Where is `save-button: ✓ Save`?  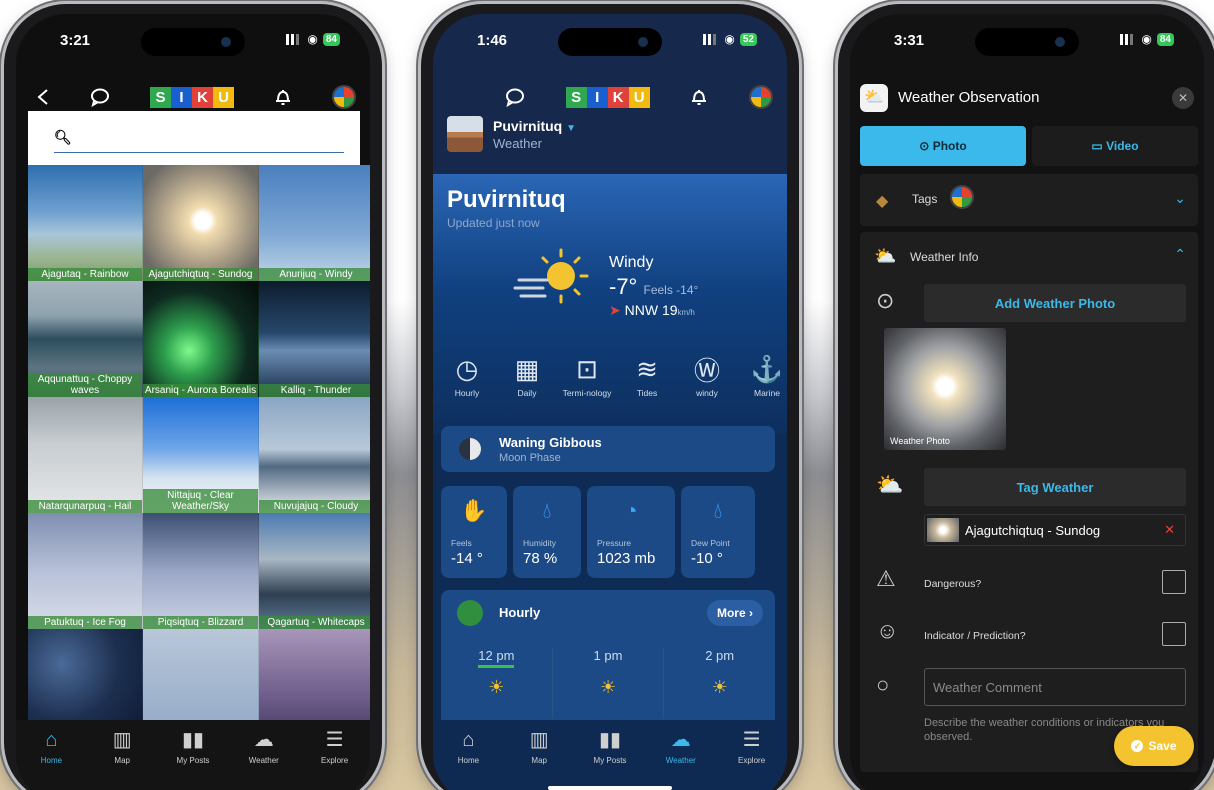
save-button: ✓ Save is located at coordinates (1154, 746).